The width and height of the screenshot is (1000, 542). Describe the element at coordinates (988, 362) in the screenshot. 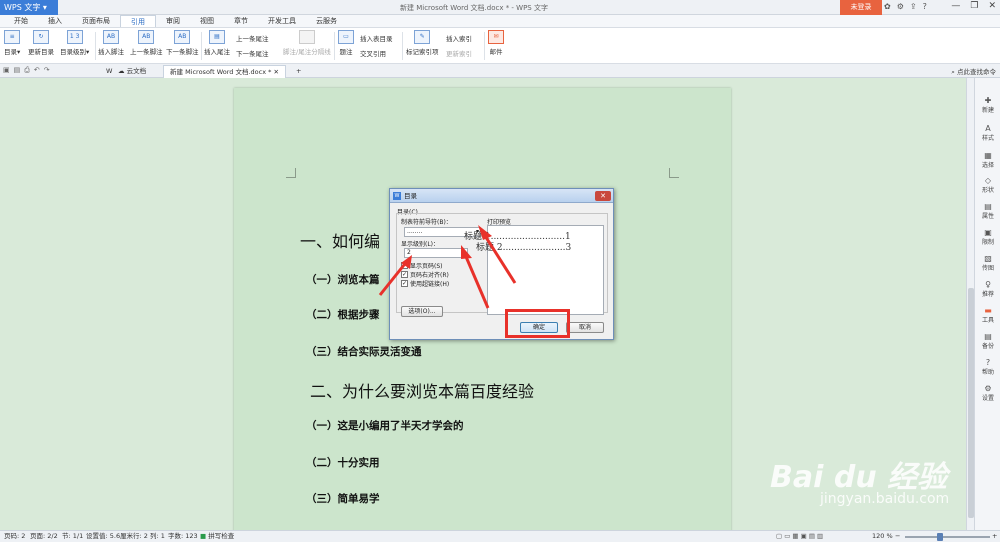

I see `help-circle-icon: ?` at that location.